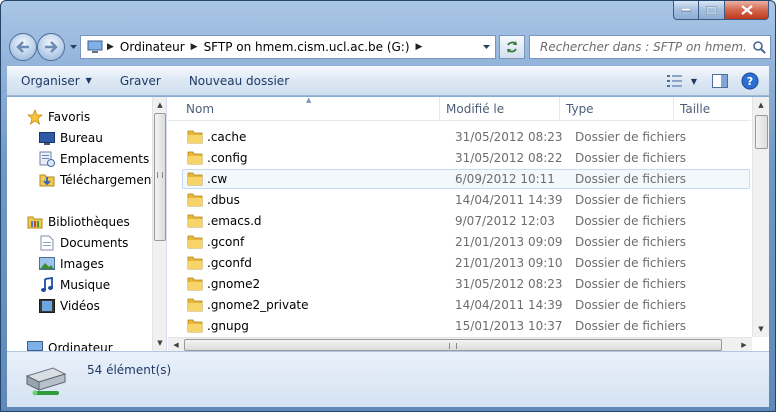 Image resolution: width=776 pixels, height=412 pixels. I want to click on nav-favorites: Favoris, so click(58, 117).